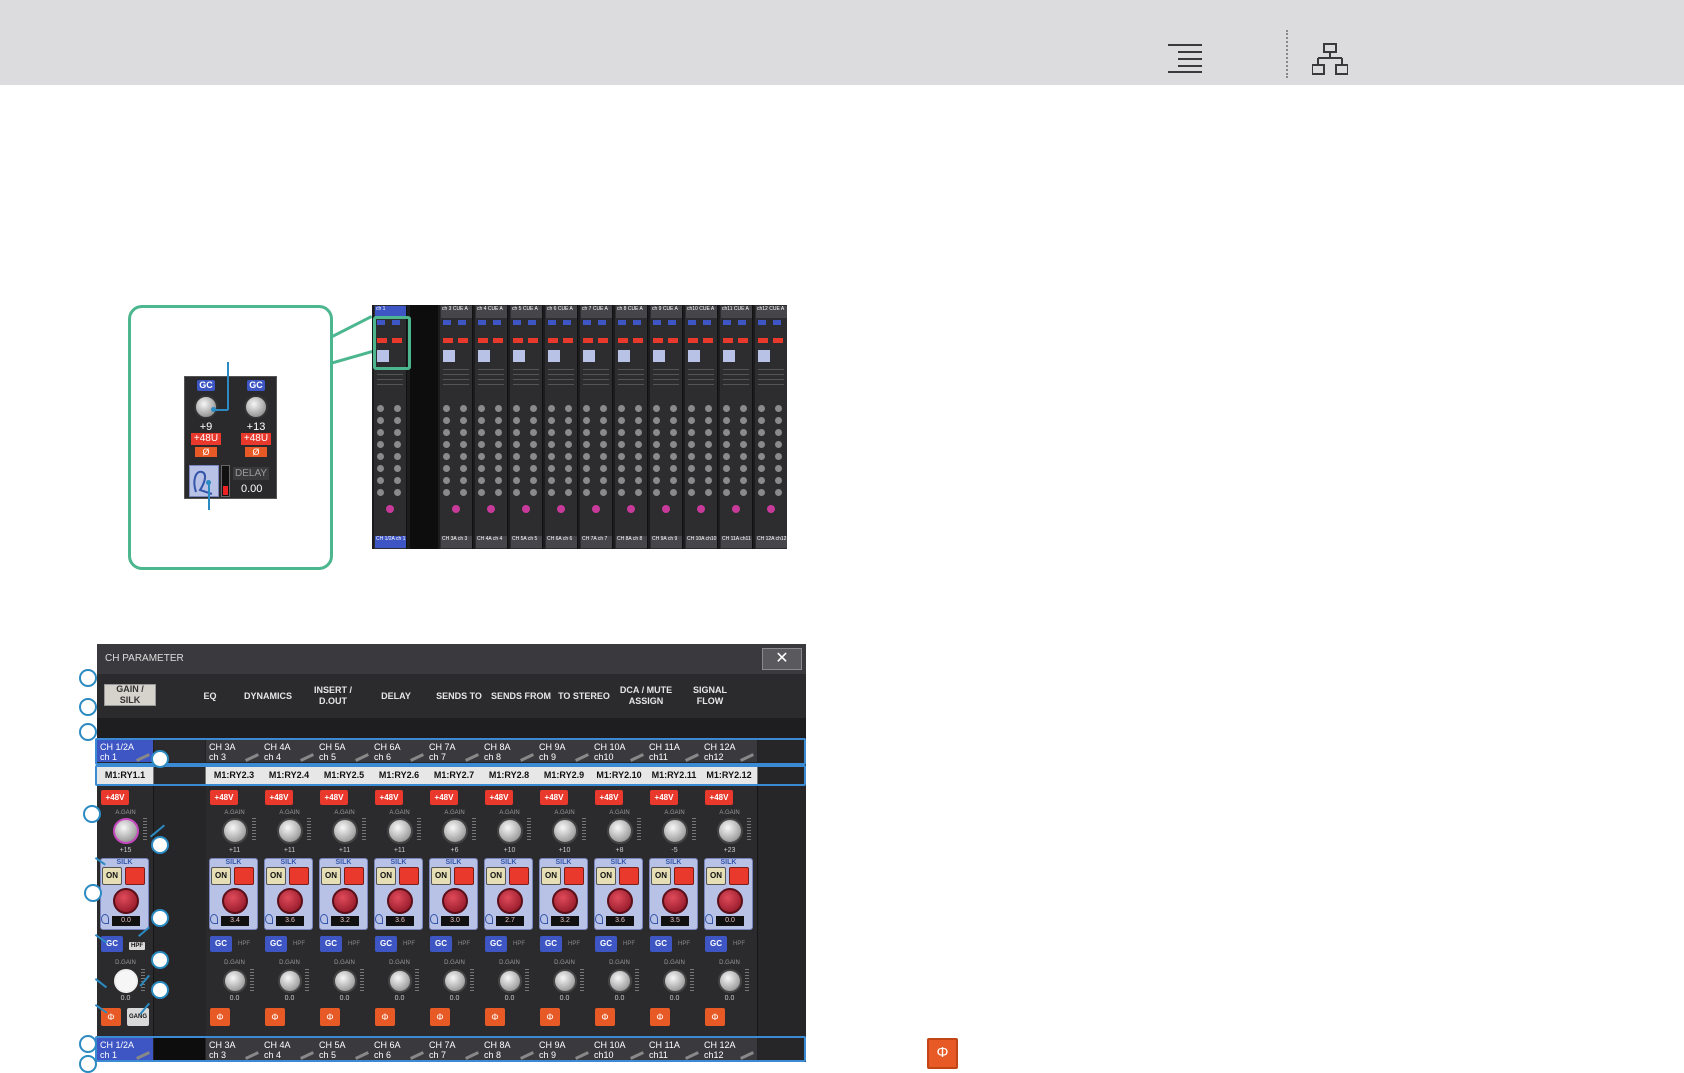 Image resolution: width=1684 pixels, height=1073 pixels. Describe the element at coordinates (521, 696) in the screenshot. I see `tab-sends-from: SENDS FROM` at that location.